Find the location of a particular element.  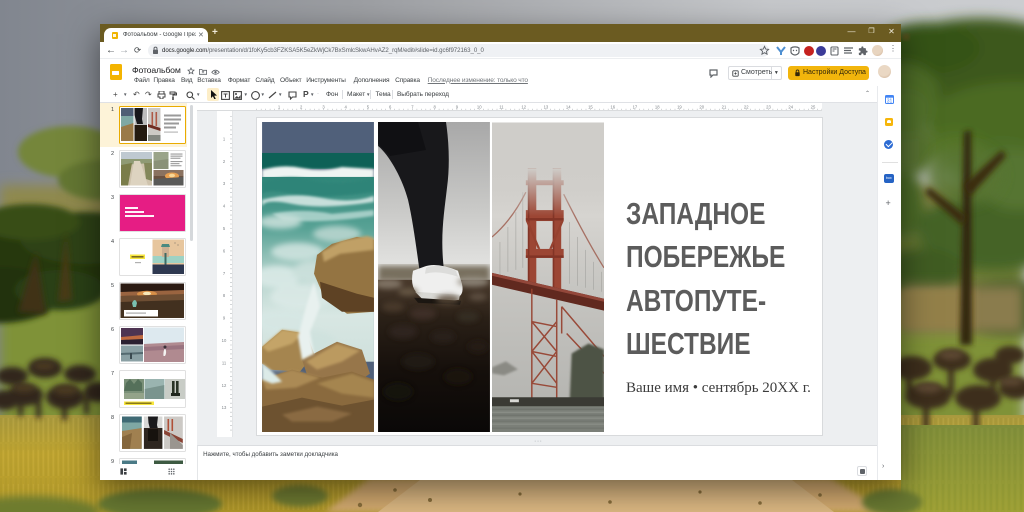

svg-text: 15 is located at coordinates (590, 106).